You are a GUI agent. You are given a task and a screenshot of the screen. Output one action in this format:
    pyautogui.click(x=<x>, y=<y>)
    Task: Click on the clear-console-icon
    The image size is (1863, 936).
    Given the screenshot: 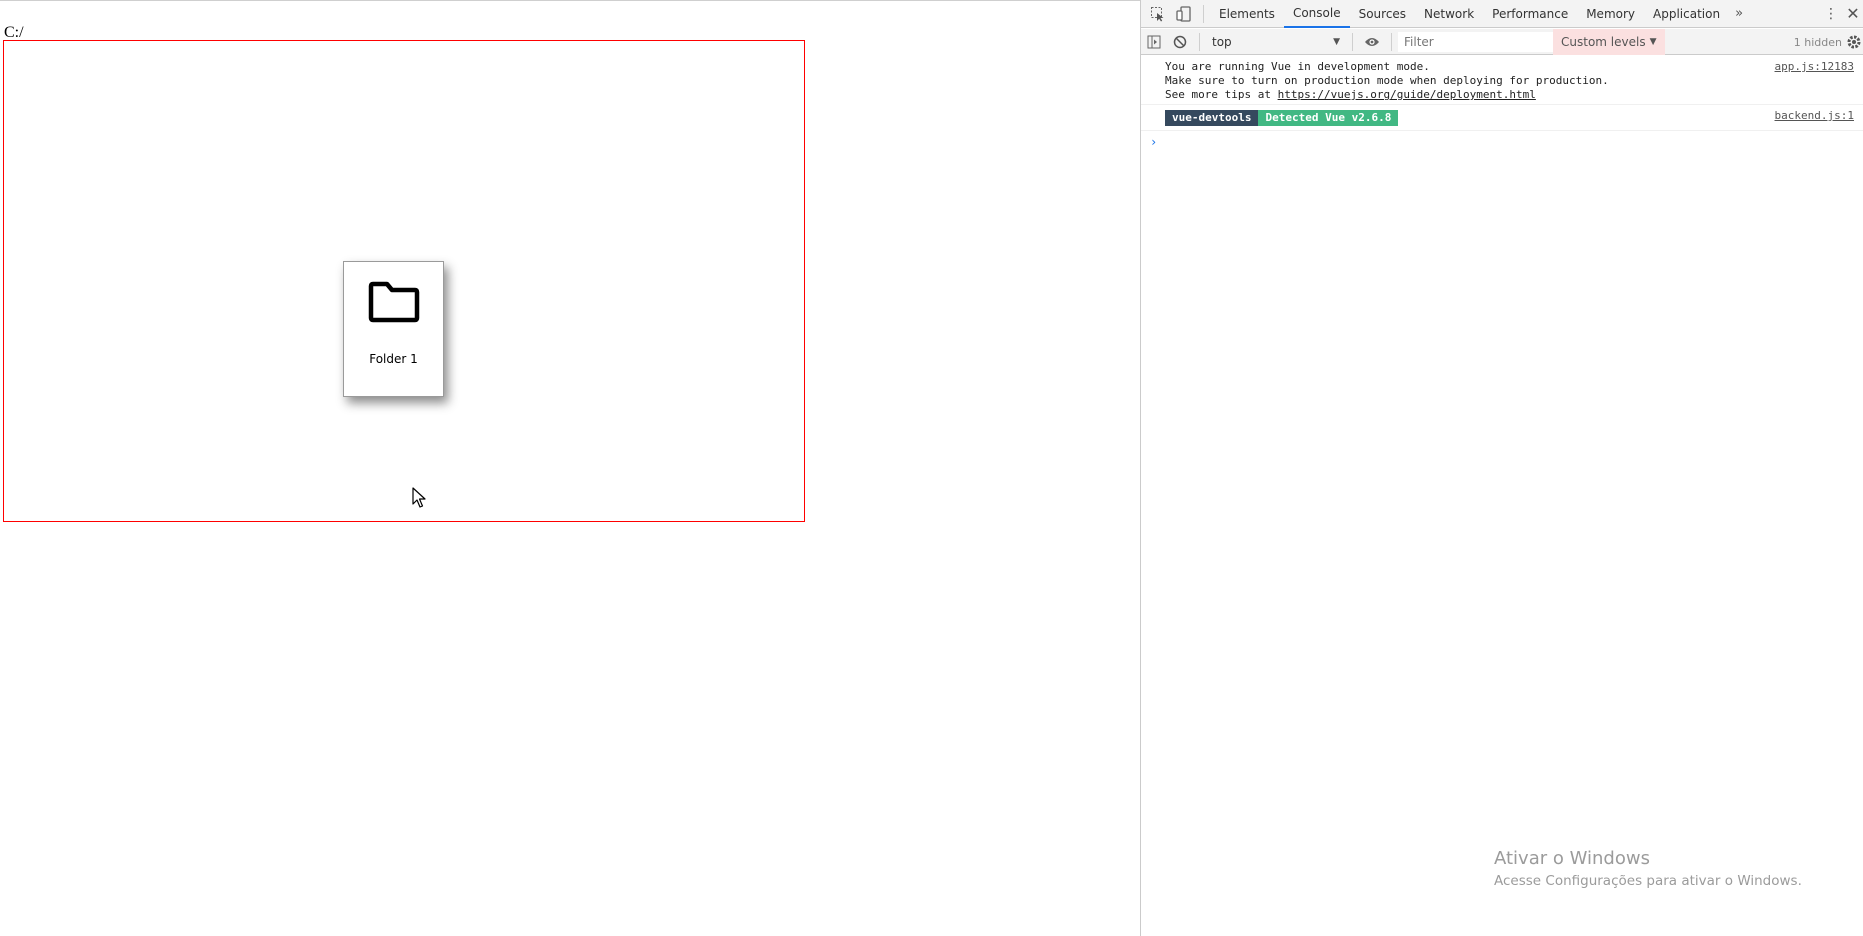 What is the action you would take?
    pyautogui.click(x=1180, y=42)
    